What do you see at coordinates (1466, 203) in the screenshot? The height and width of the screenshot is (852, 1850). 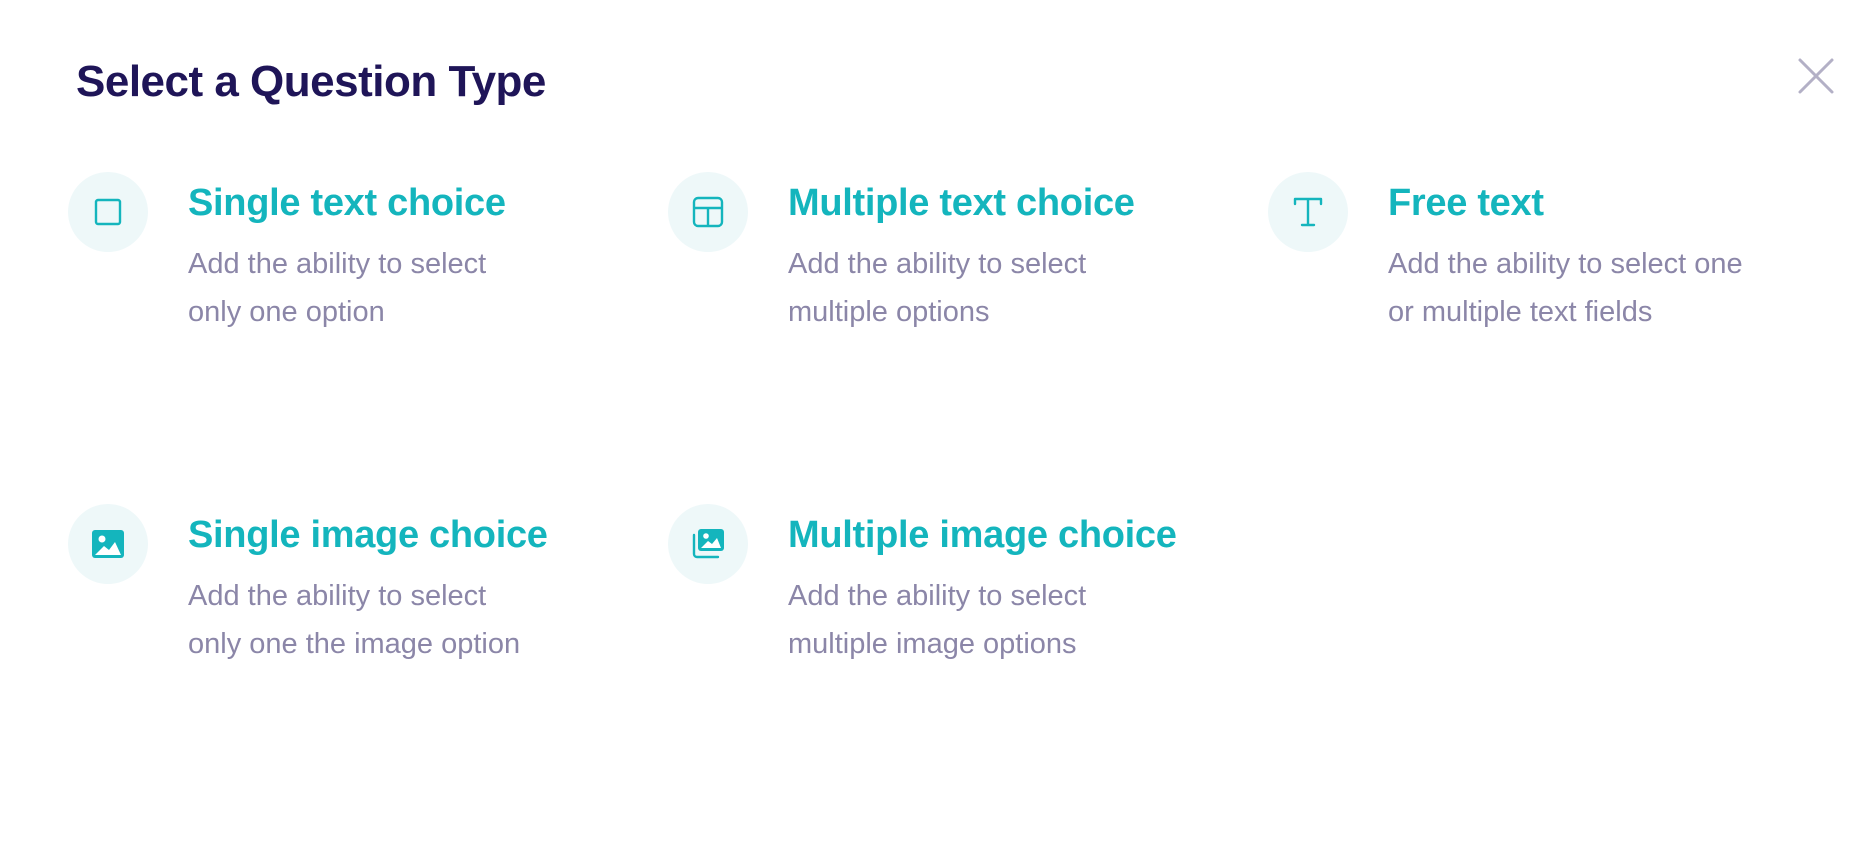 I see `option-title: Free text` at bounding box center [1466, 203].